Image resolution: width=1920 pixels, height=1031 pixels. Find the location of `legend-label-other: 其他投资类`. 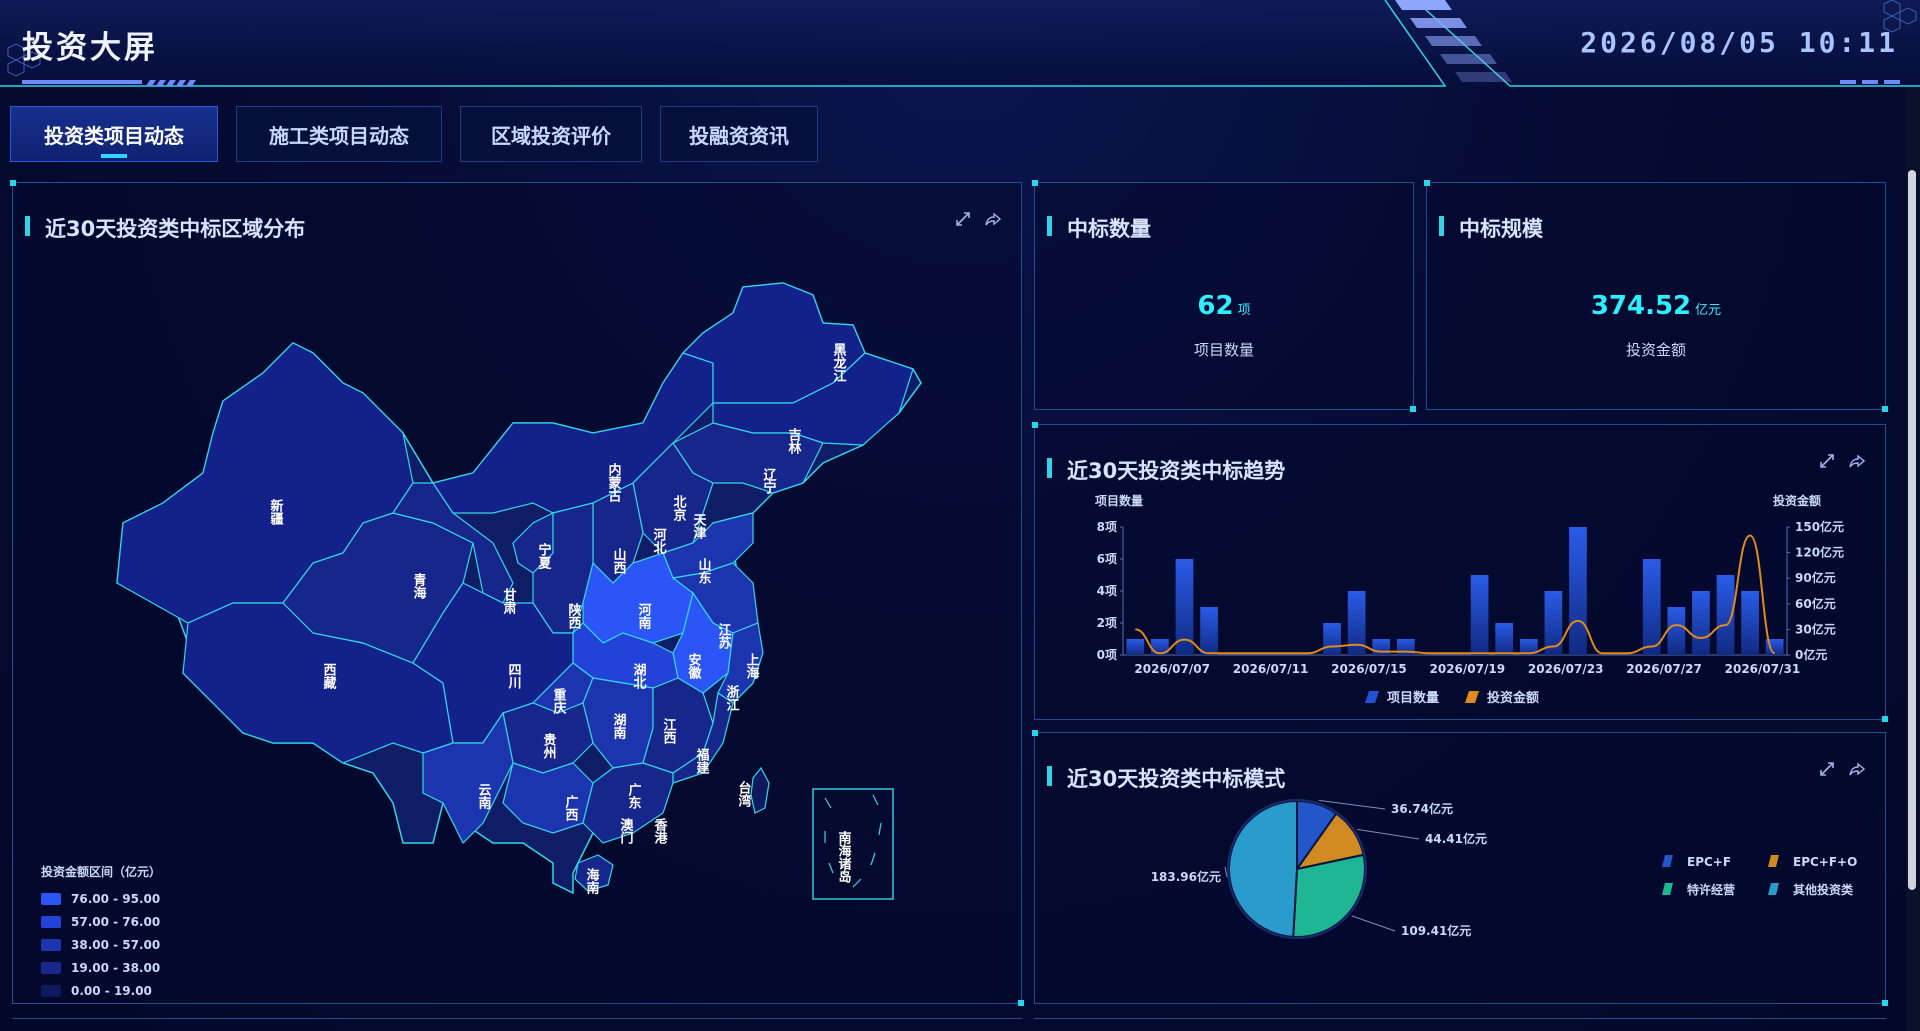

legend-label-other: 其他投资类 is located at coordinates (1823, 889).